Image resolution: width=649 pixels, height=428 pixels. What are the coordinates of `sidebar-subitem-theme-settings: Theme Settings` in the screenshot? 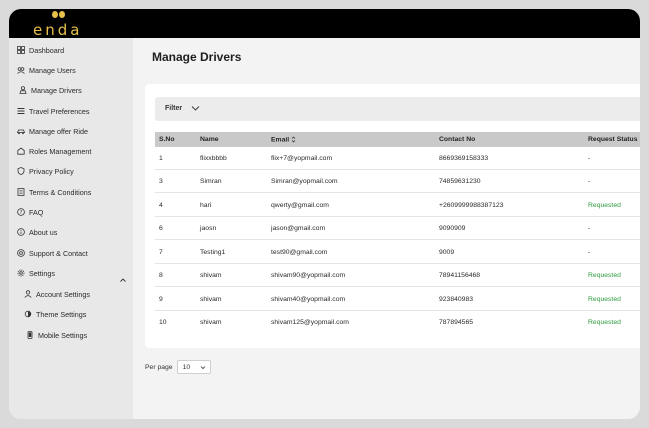 It's located at (55, 314).